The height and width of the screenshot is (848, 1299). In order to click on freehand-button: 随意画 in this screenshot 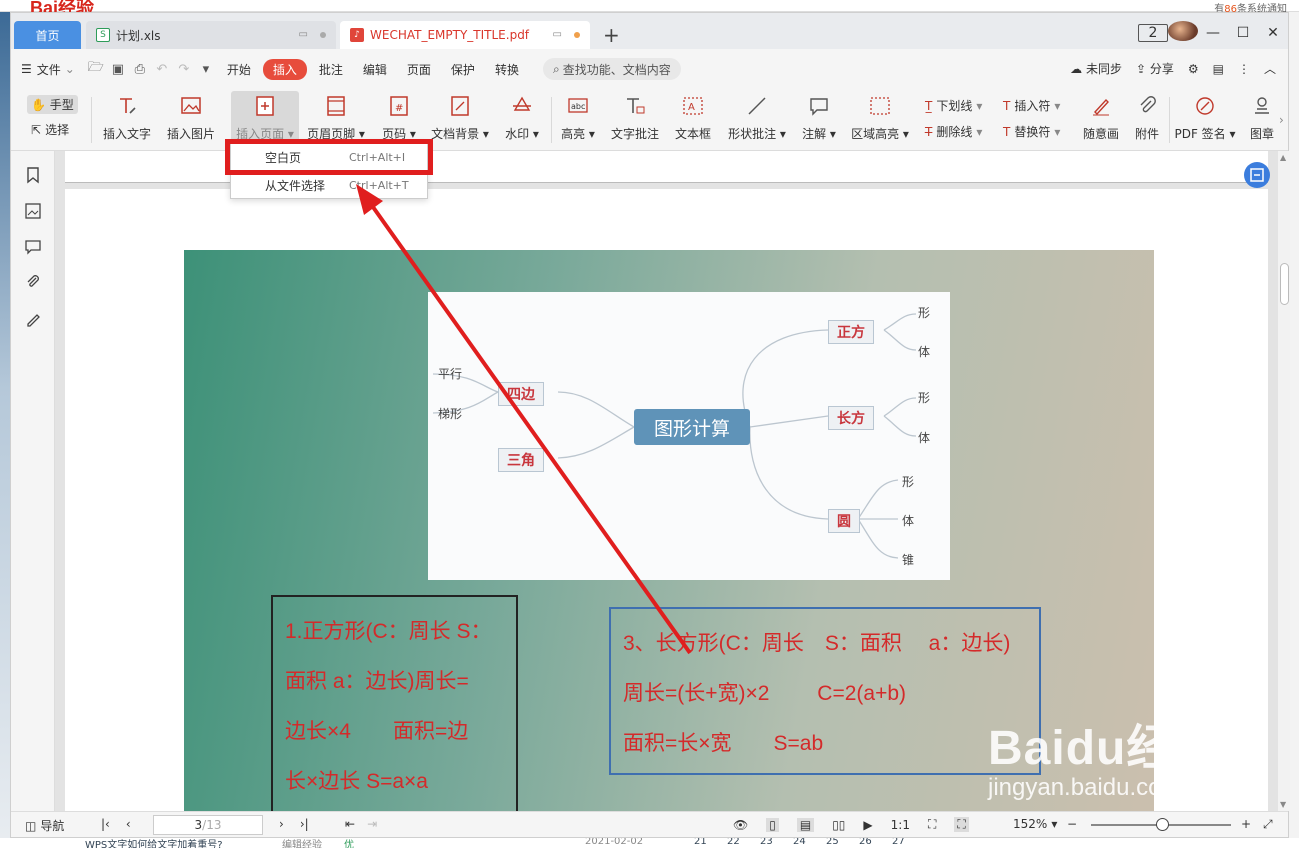, I will do `click(1101, 119)`.